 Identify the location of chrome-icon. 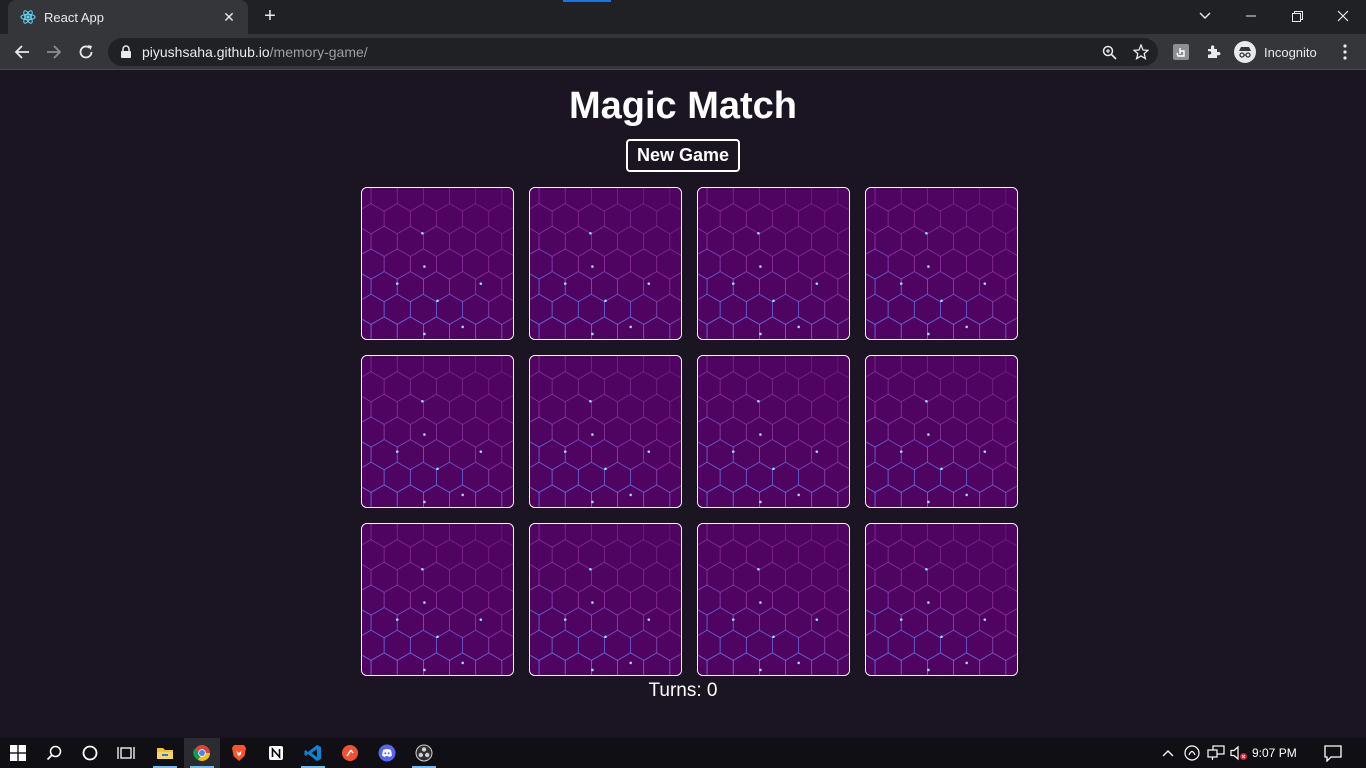
(201, 753).